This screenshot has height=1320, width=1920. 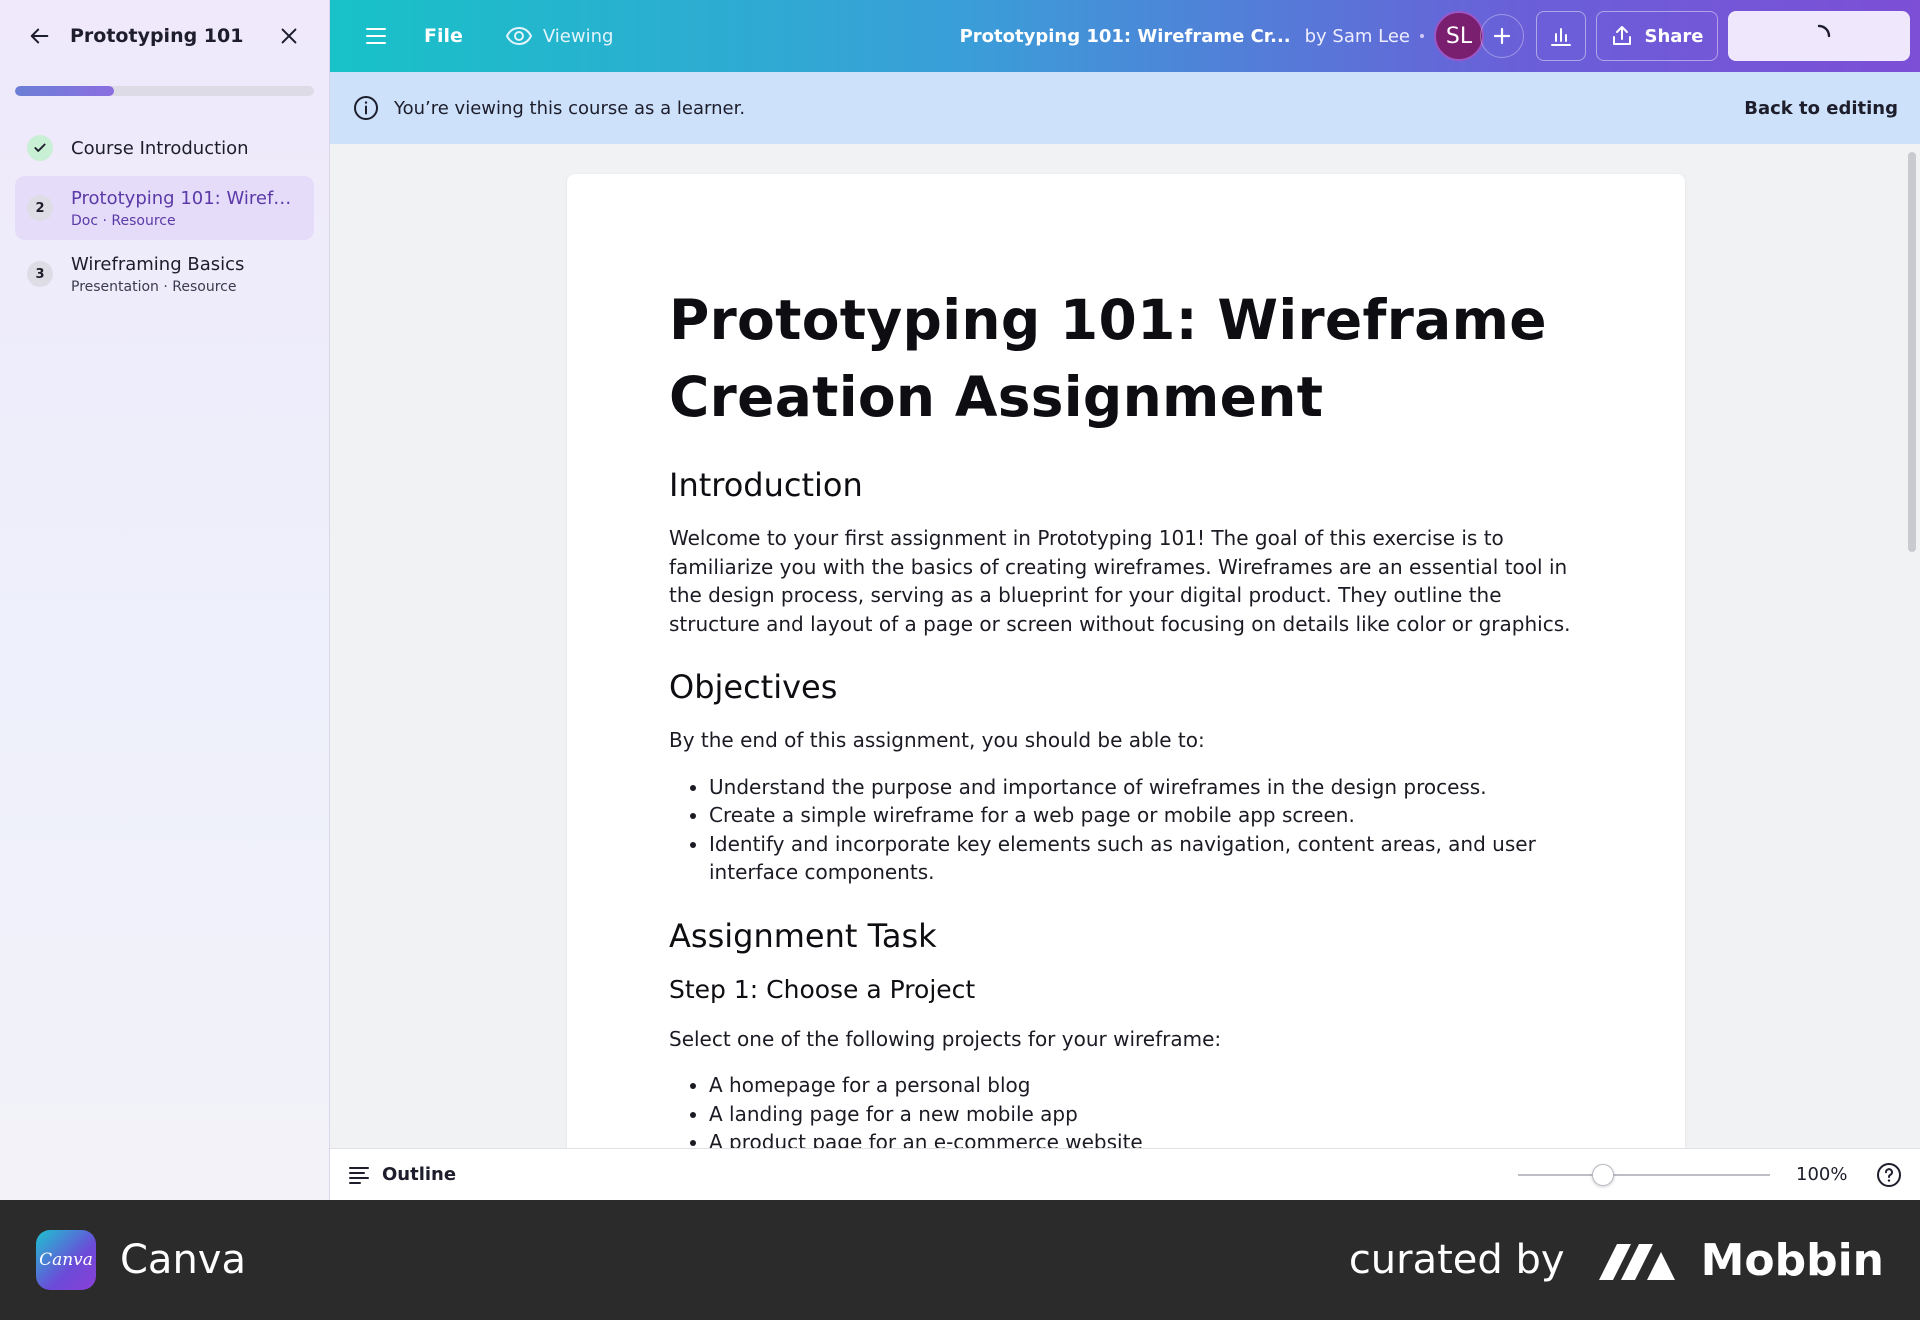 I want to click on viewing-mode-button: Viewing, so click(x=559, y=36).